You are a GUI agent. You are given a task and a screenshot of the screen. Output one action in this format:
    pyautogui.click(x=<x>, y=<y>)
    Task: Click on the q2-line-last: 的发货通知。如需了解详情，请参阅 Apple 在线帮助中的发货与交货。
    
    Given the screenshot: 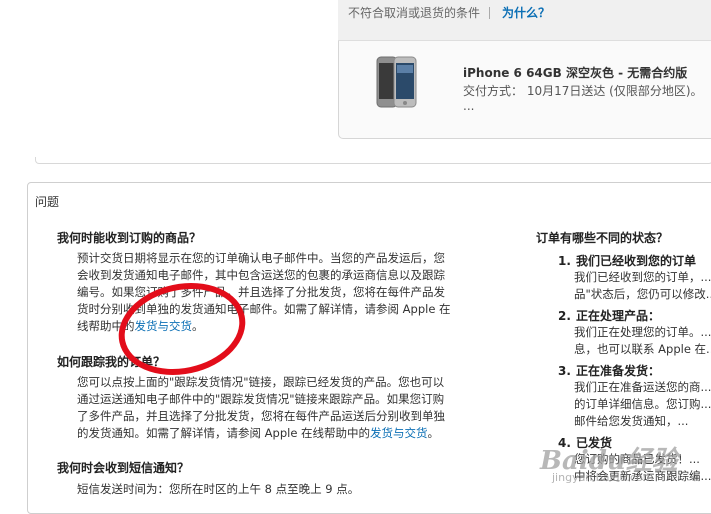 What is the action you would take?
    pyautogui.click(x=261, y=433)
    